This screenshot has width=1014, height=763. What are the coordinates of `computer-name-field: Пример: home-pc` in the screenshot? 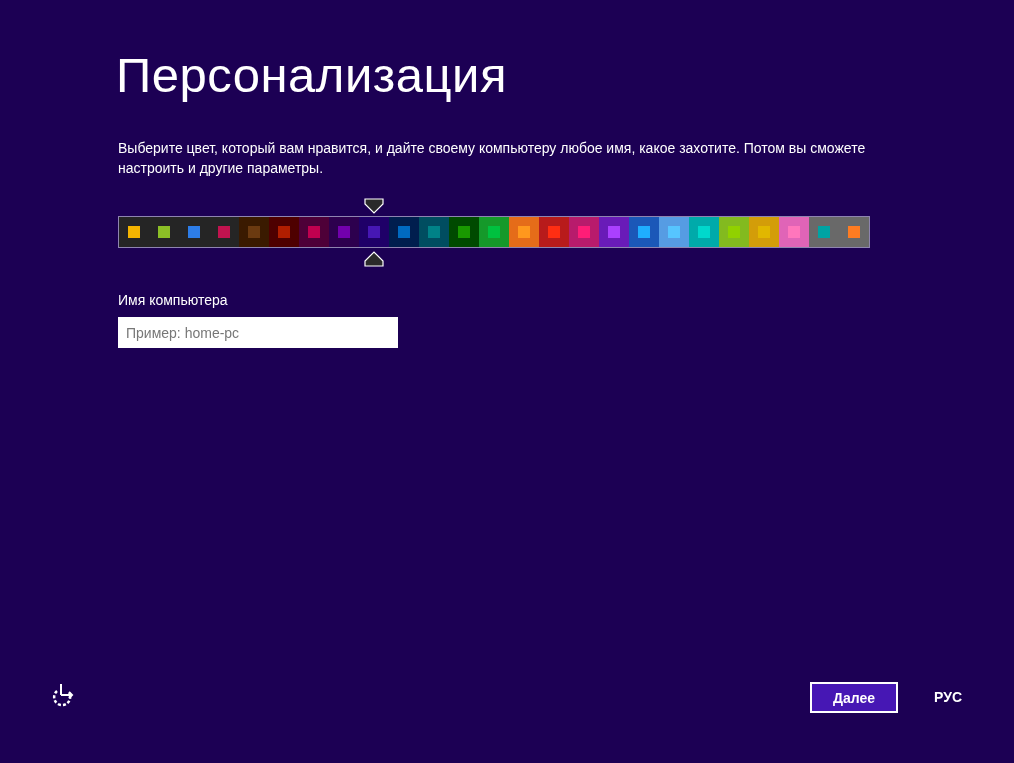 It's located at (258, 332).